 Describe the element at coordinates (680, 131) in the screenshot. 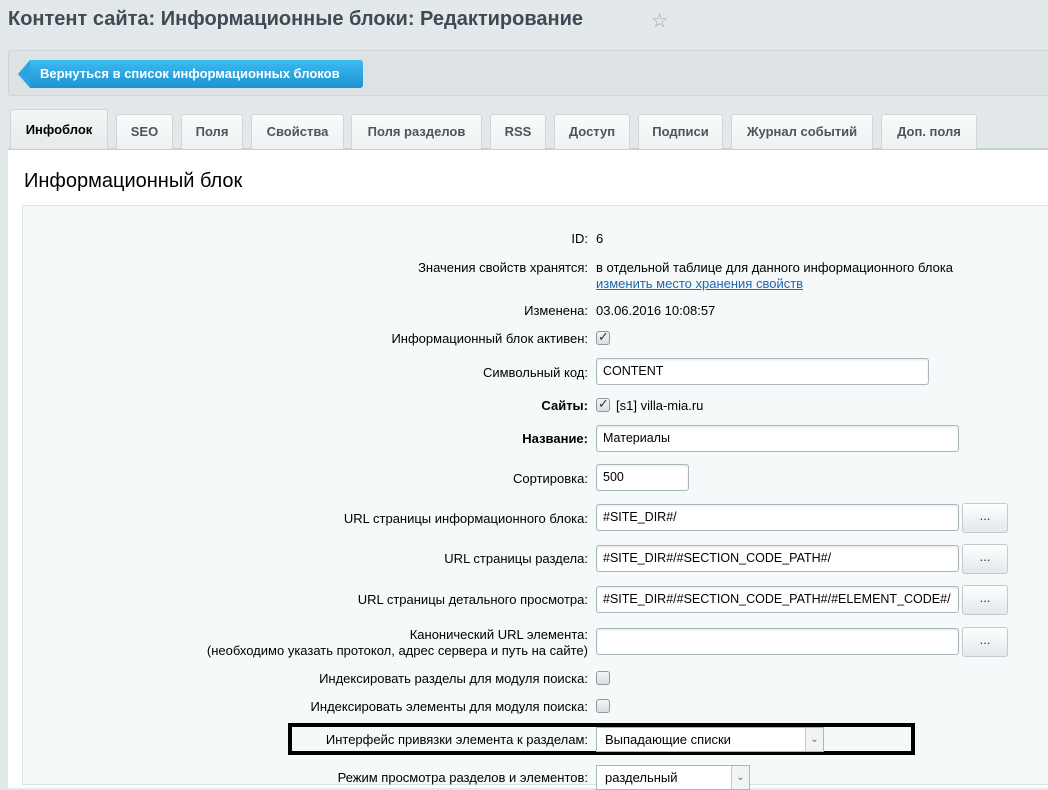

I see `tab-subscriptions: Подписи` at that location.